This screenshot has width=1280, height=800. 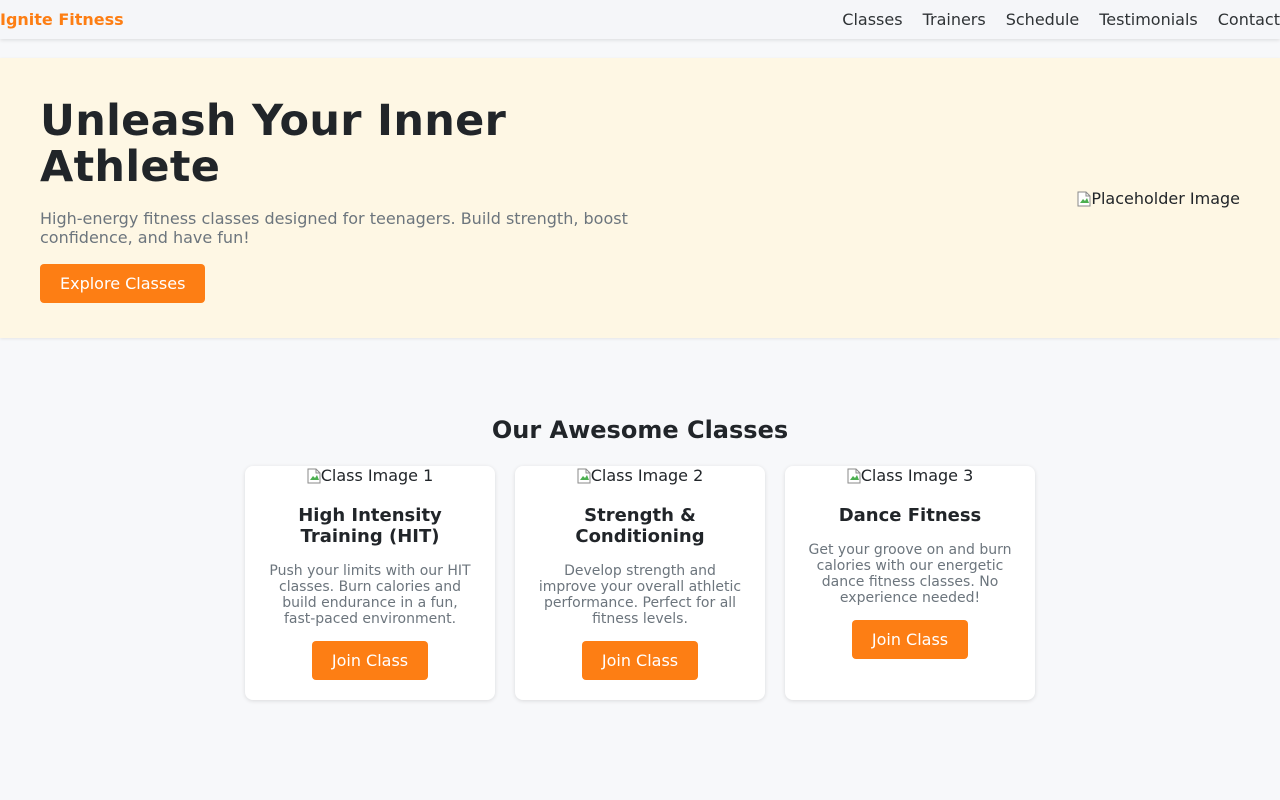 What do you see at coordinates (917, 475) in the screenshot?
I see `class-card-image-alt: Class Image 3` at bounding box center [917, 475].